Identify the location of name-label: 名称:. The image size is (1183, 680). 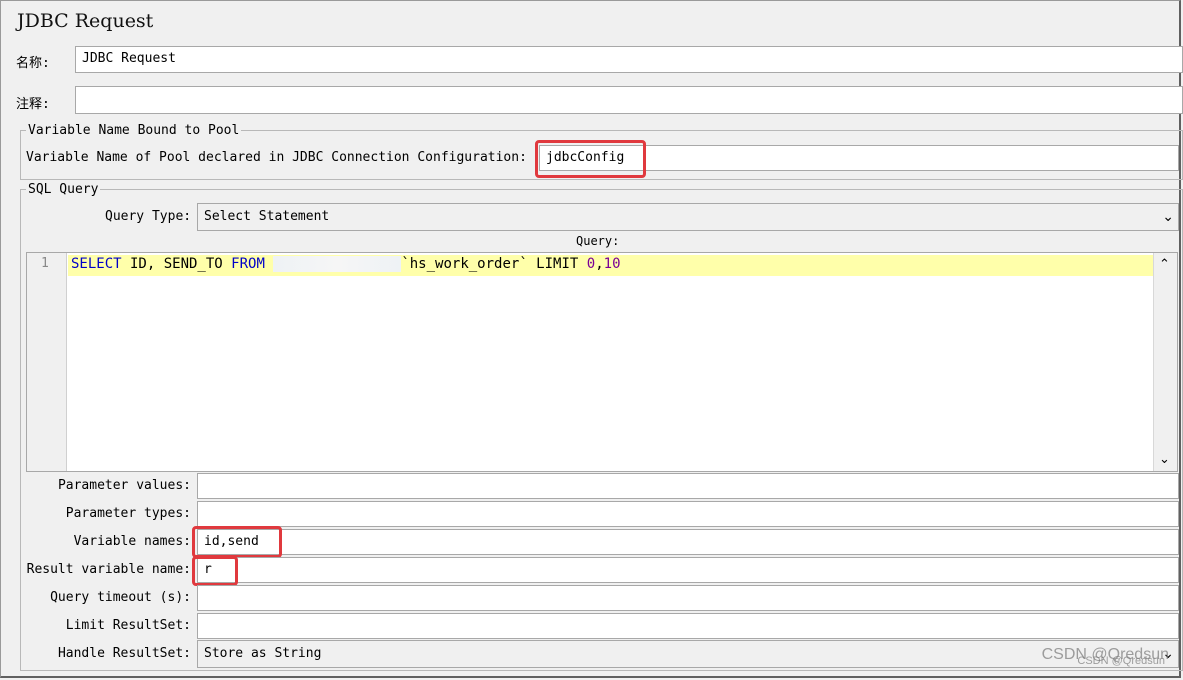
(33, 63).